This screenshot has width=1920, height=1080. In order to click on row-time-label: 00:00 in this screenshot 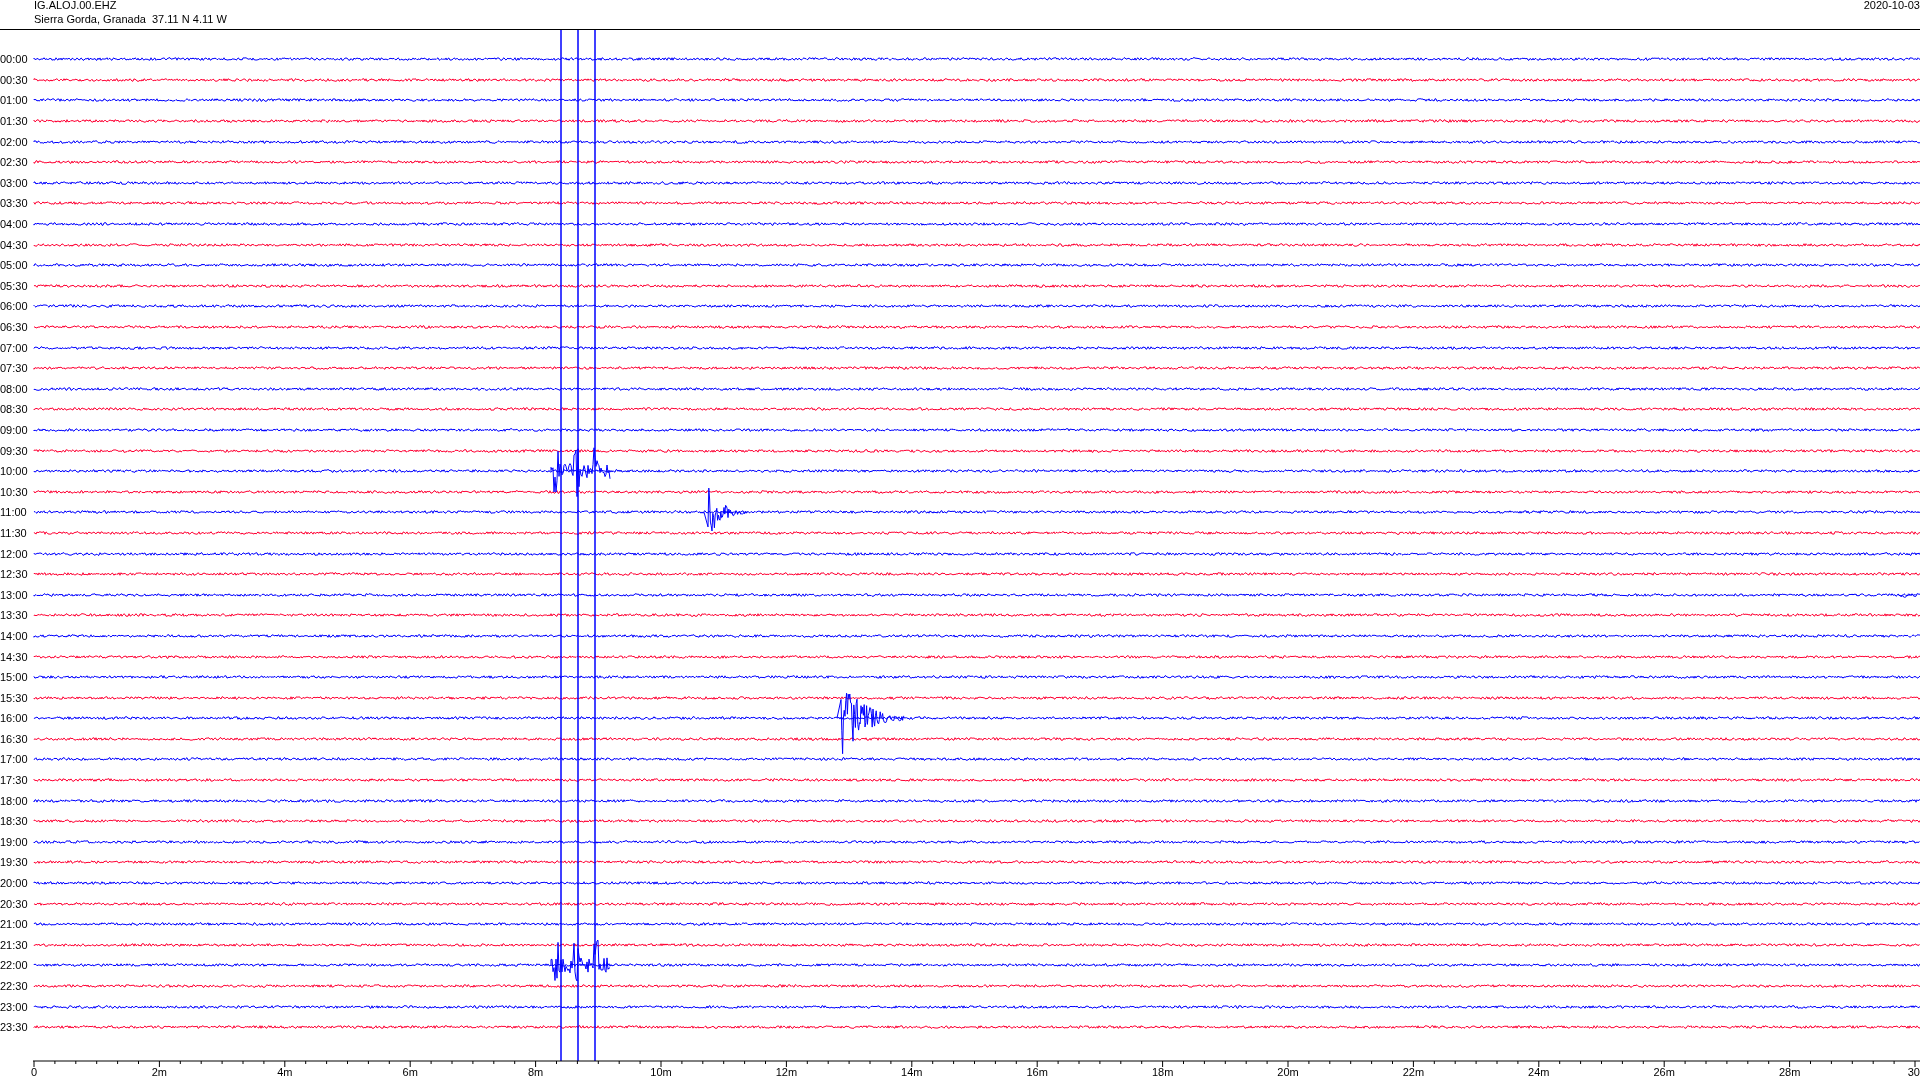, I will do `click(14, 59)`.